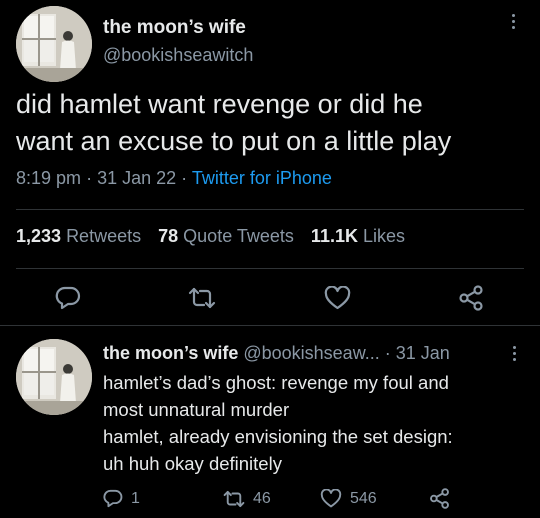 The image size is (540, 518). What do you see at coordinates (262, 178) in the screenshot?
I see `tweet-source: Twitter for iPhone` at bounding box center [262, 178].